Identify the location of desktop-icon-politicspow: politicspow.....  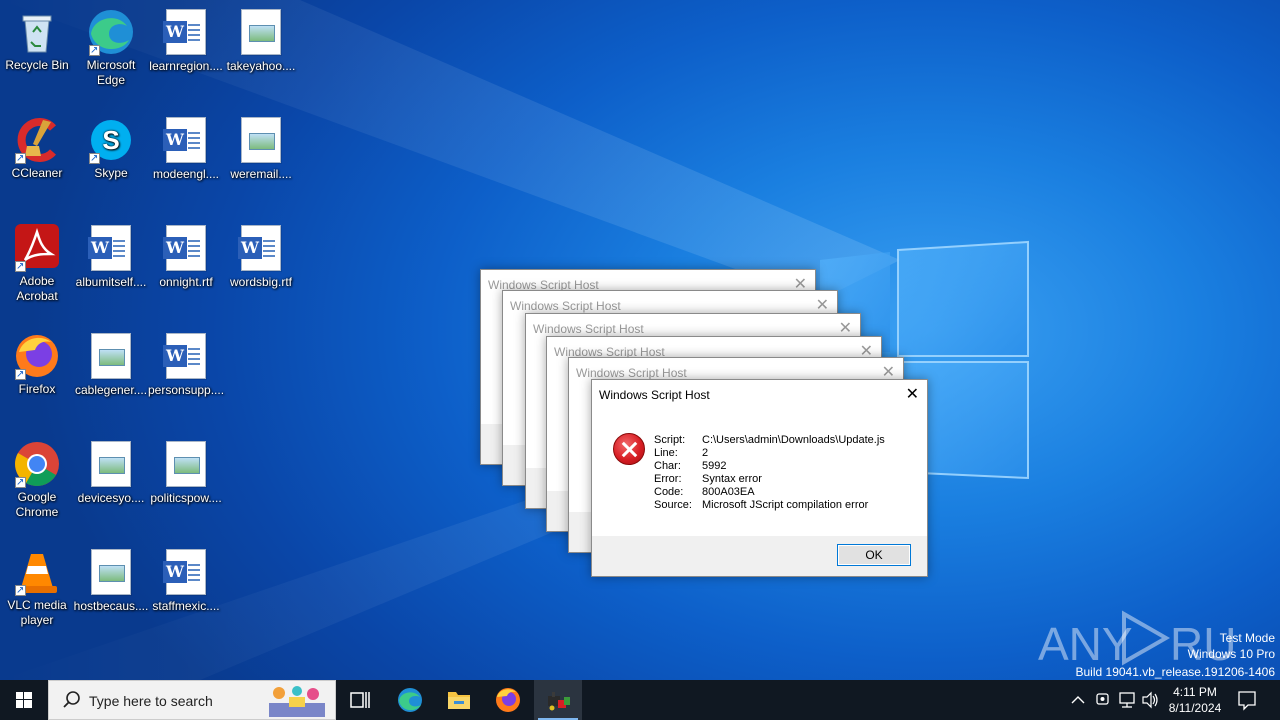
(186, 473).